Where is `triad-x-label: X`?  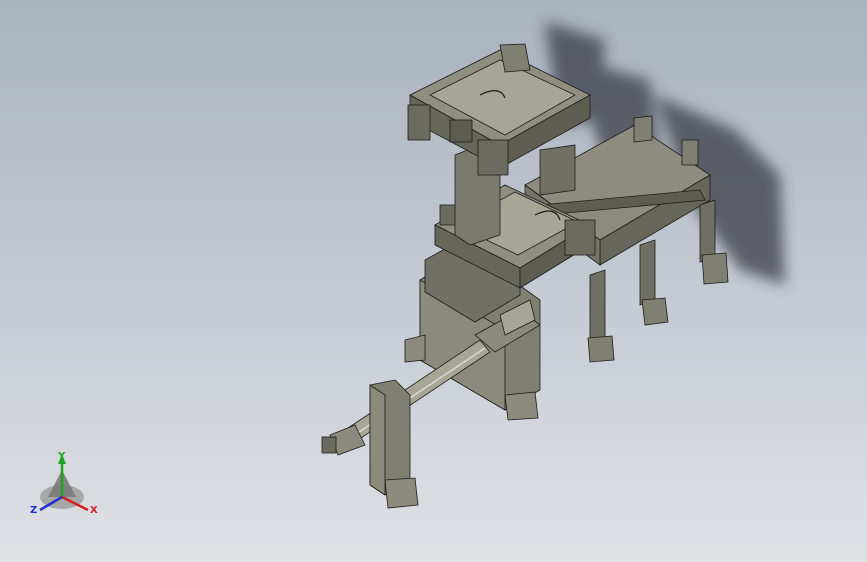
triad-x-label: X is located at coordinates (94, 510).